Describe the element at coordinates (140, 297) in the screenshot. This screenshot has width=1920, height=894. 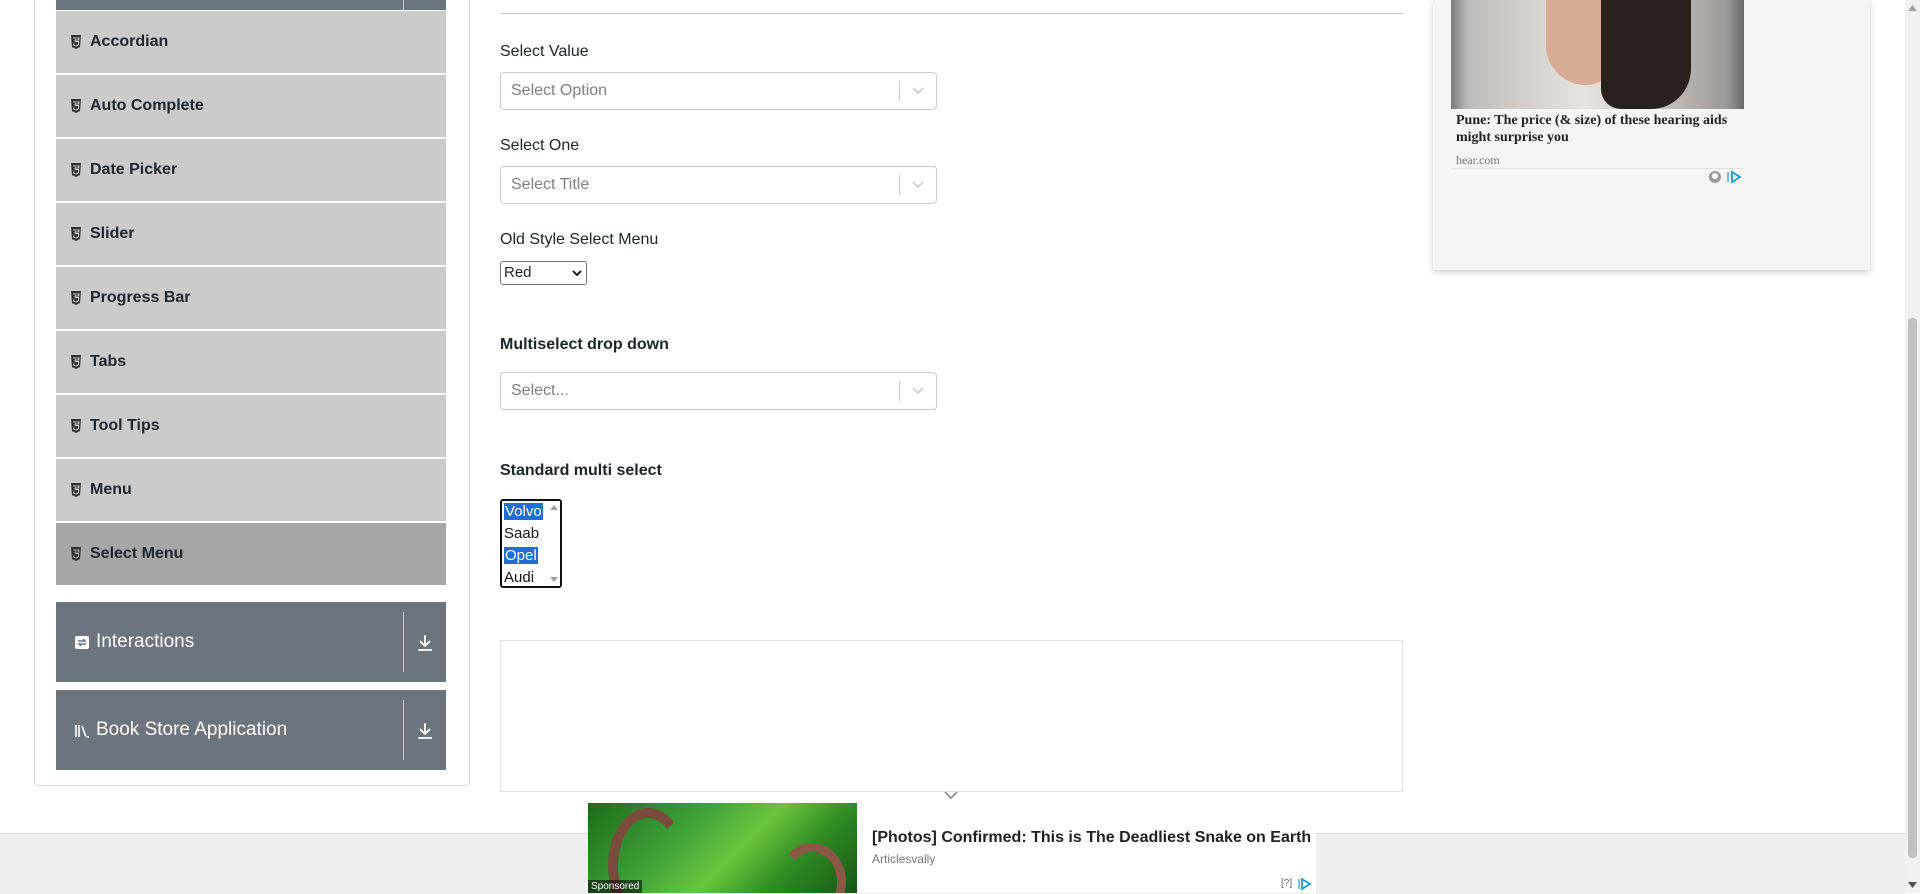
I see `sidebar-item-label: Progress Bar` at that location.